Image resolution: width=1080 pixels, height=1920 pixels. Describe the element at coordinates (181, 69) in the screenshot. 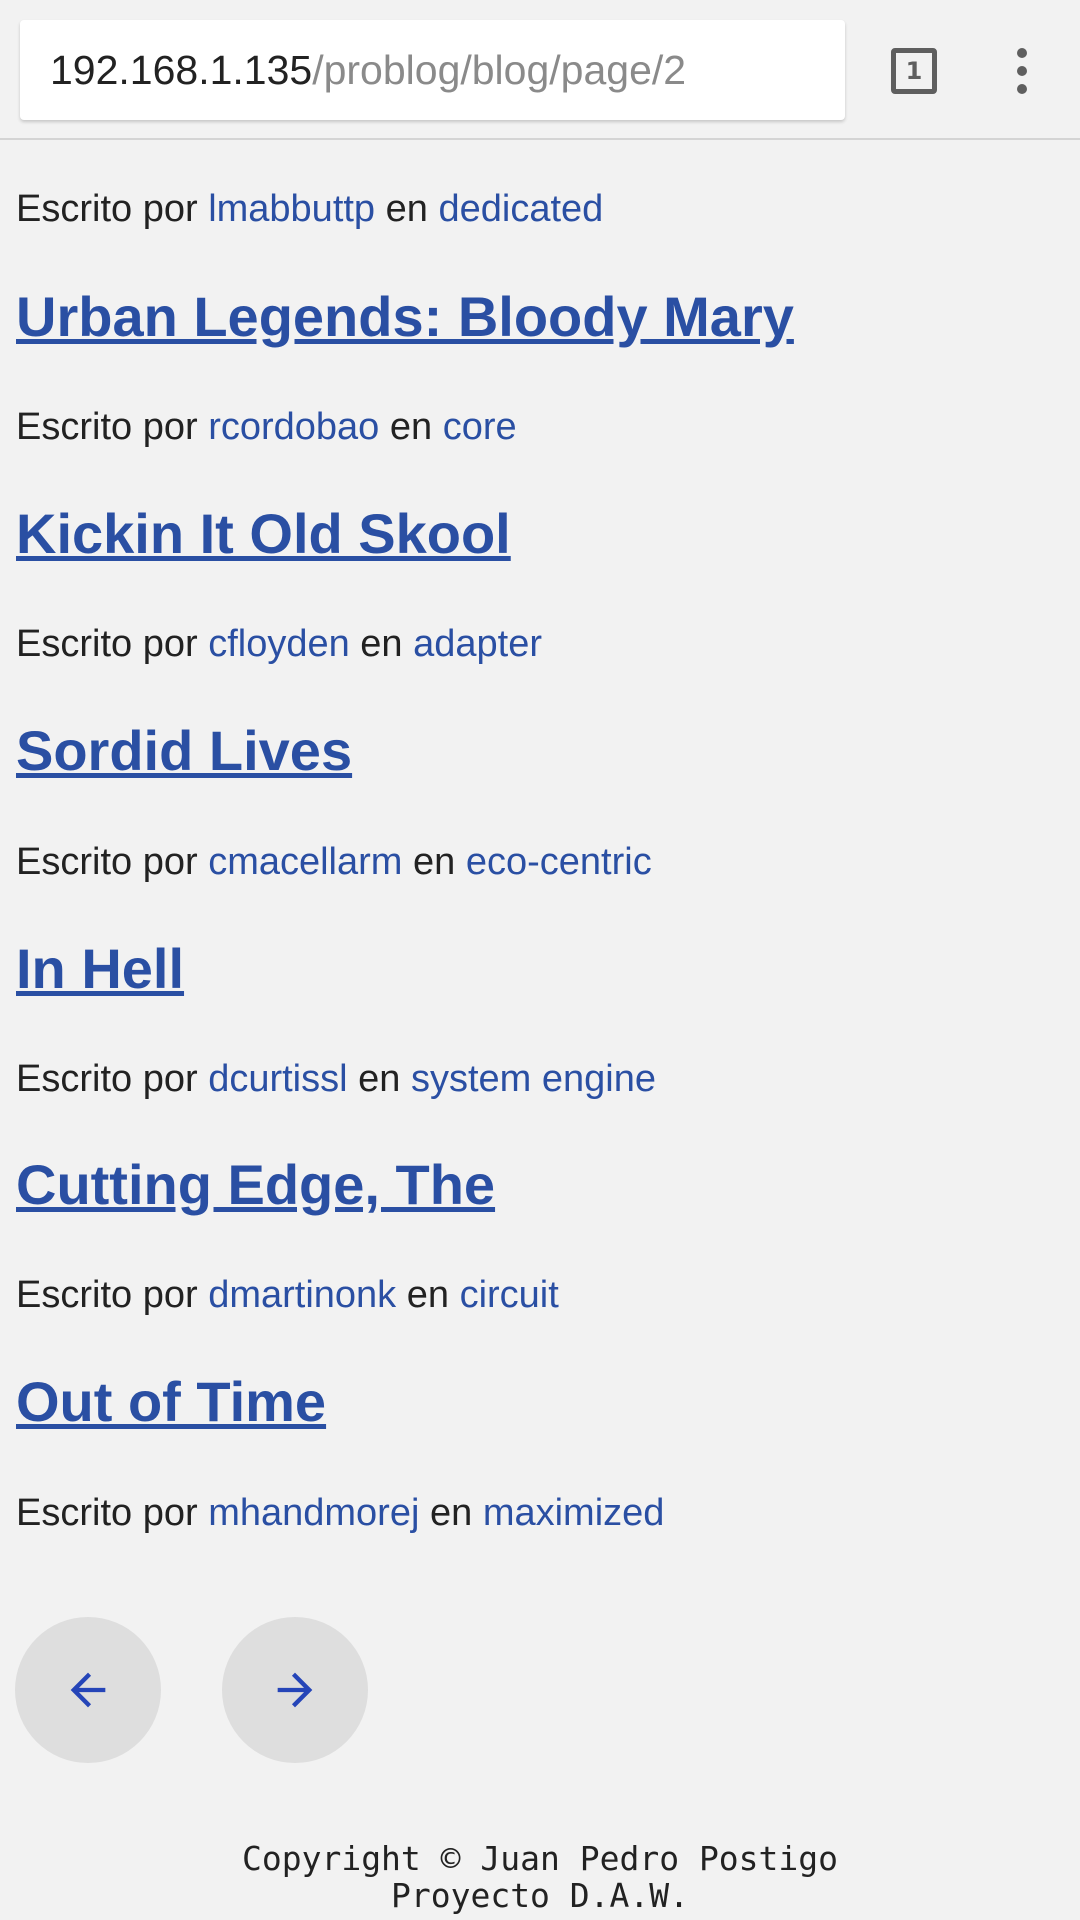

I see `url-host: 192.168.1.135` at that location.